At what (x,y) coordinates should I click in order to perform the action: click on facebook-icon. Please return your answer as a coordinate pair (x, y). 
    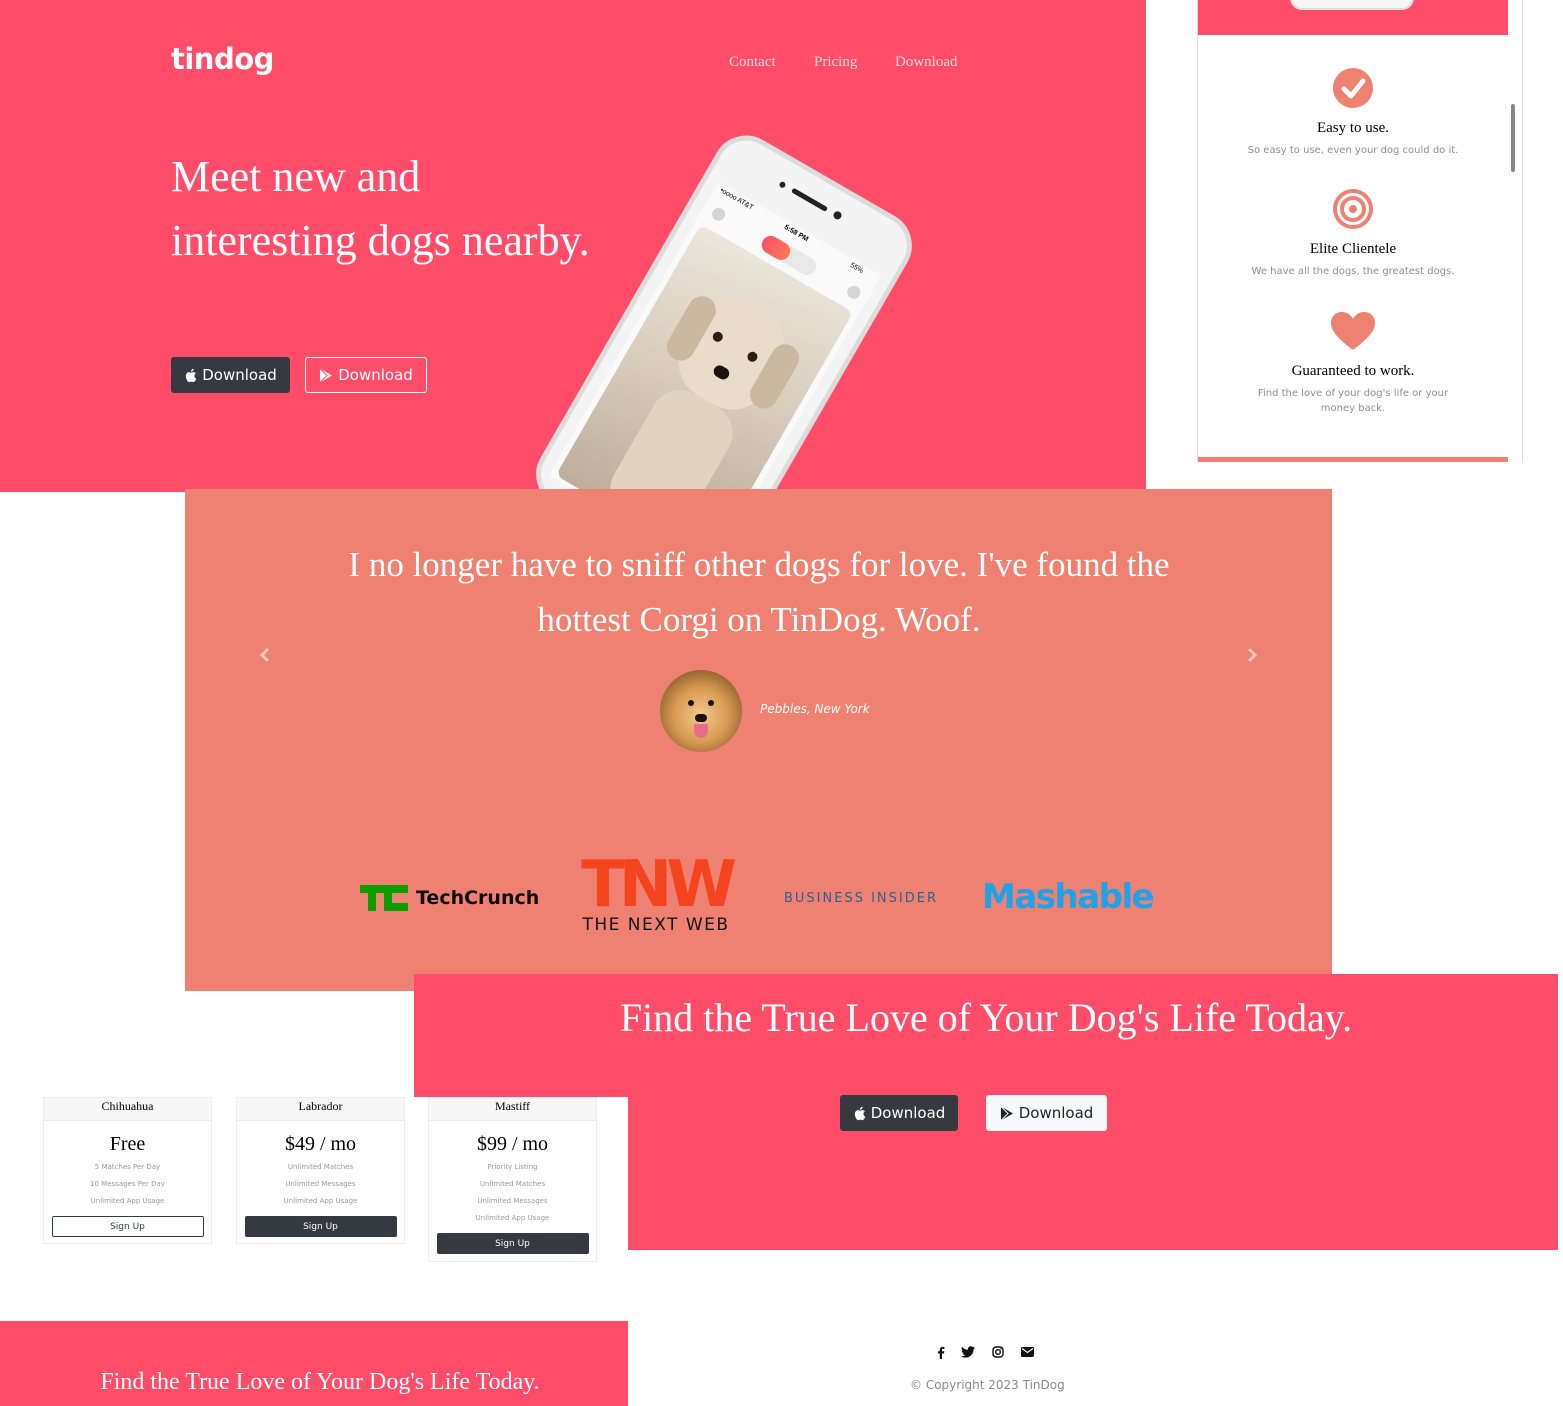
    Looking at the image, I should click on (941, 1352).